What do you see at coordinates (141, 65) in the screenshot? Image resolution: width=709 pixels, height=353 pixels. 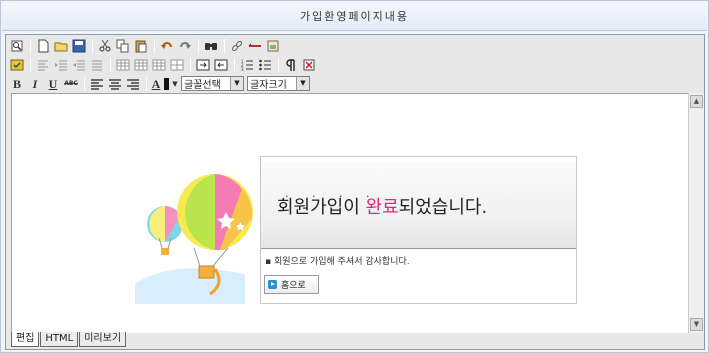 I see `table-col-icon` at bounding box center [141, 65].